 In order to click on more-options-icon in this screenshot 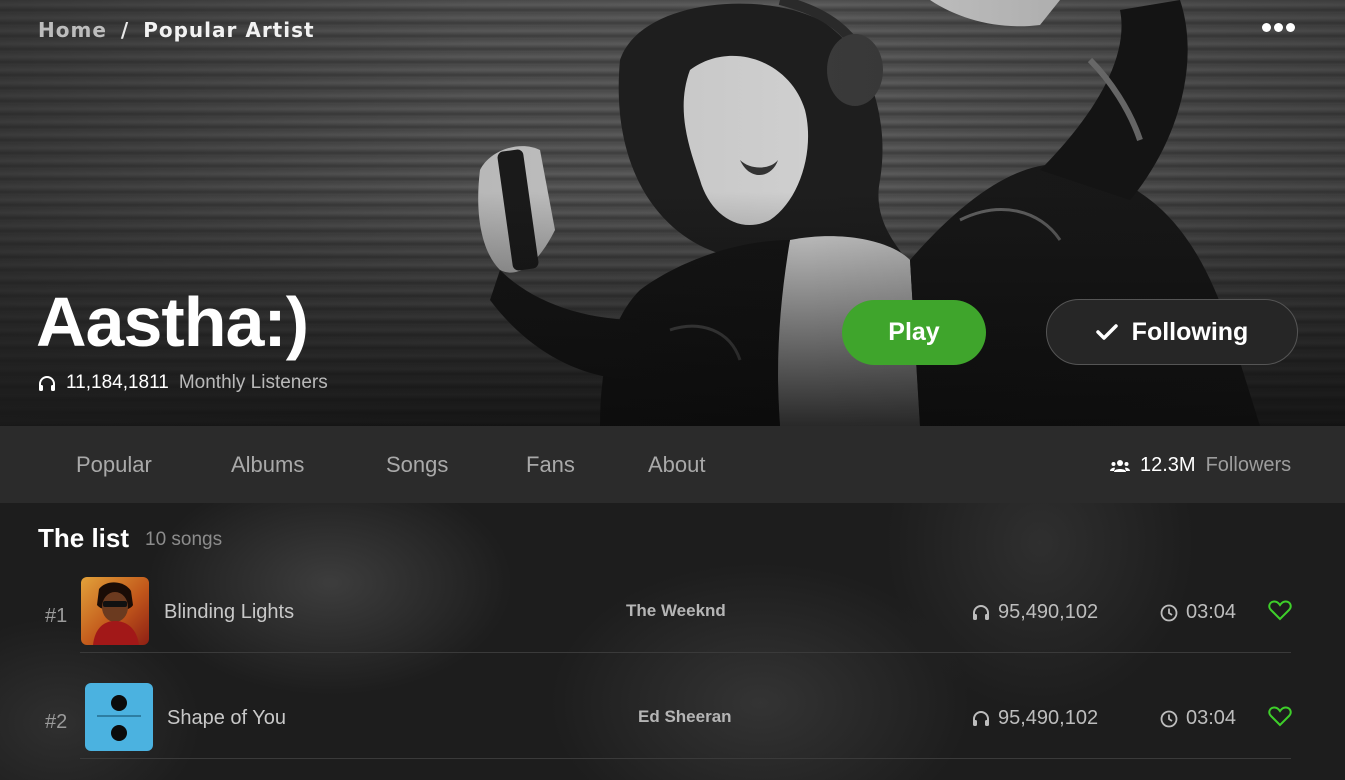, I will do `click(1281, 27)`.